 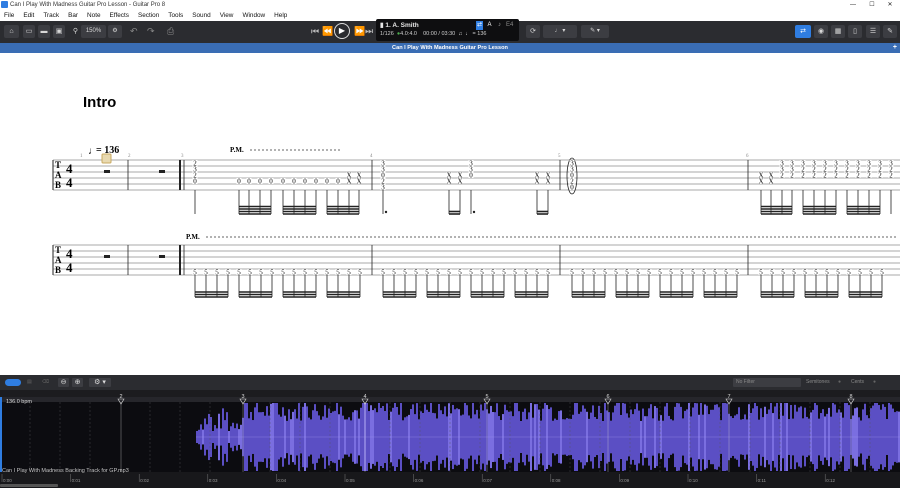 I want to click on lcd-mode-icon: ⇄, so click(x=479, y=25).